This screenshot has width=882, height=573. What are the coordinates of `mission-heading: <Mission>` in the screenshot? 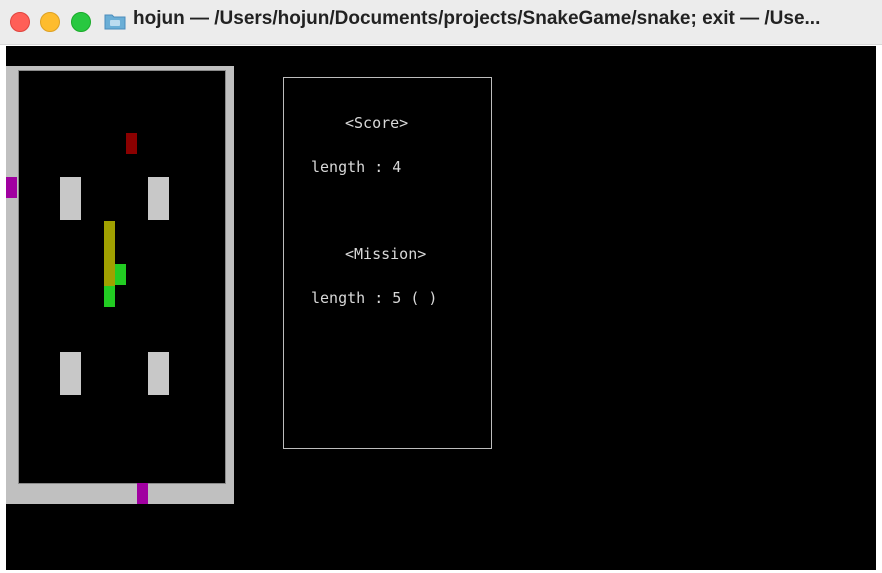 It's located at (386, 254).